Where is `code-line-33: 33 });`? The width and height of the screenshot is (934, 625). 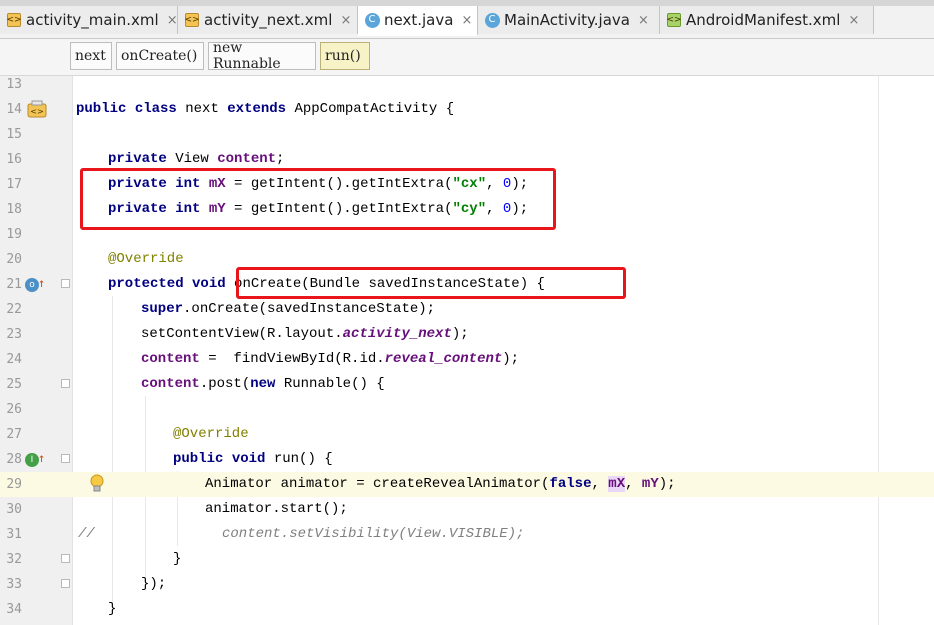
code-line-33: 33 }); is located at coordinates (467, 584).